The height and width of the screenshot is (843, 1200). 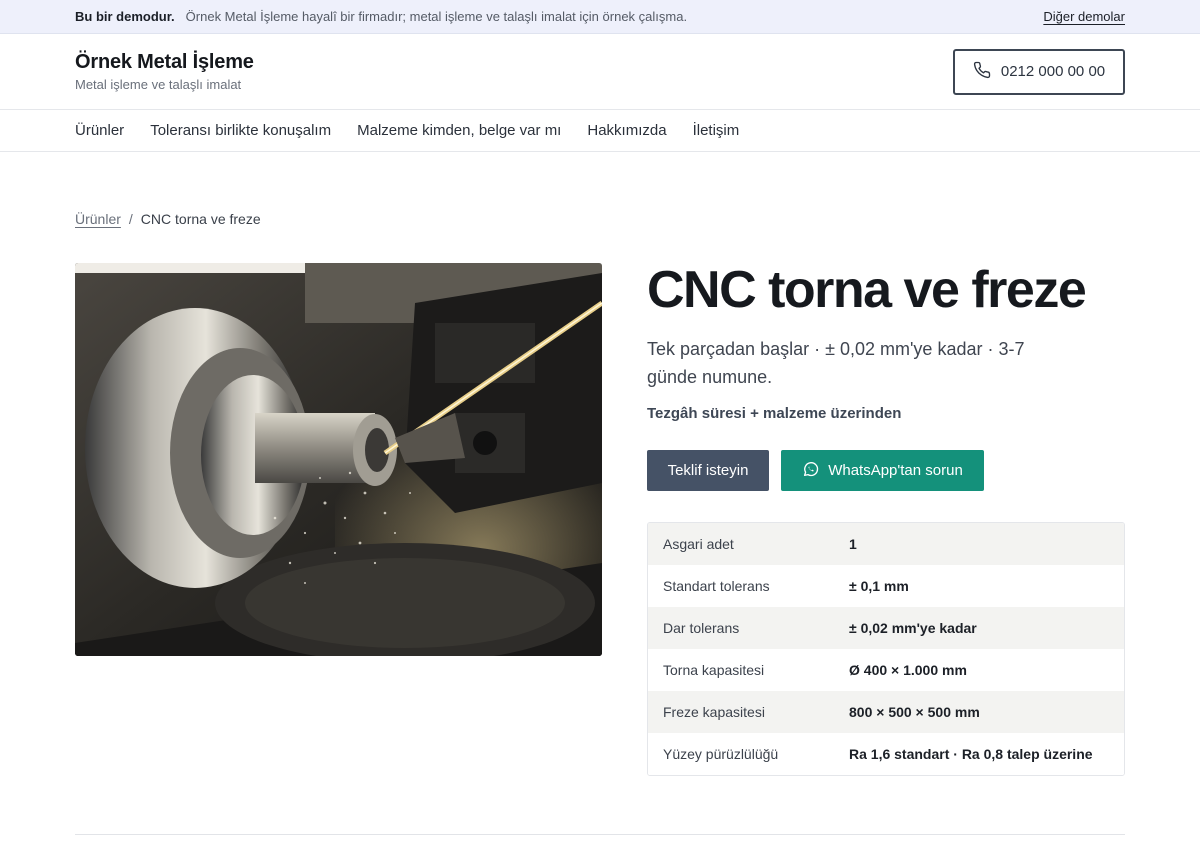 What do you see at coordinates (98, 219) in the screenshot?
I see `breadcrumb-products-link: Ürünler` at bounding box center [98, 219].